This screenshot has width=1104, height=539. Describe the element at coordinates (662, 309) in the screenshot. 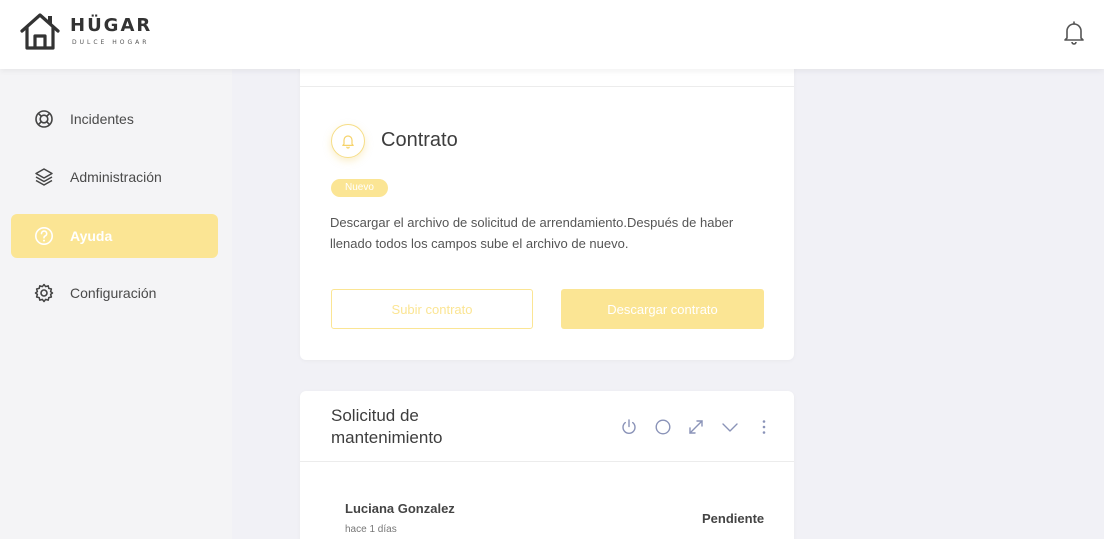

I see `download-contract-button: Descargar contrato` at that location.